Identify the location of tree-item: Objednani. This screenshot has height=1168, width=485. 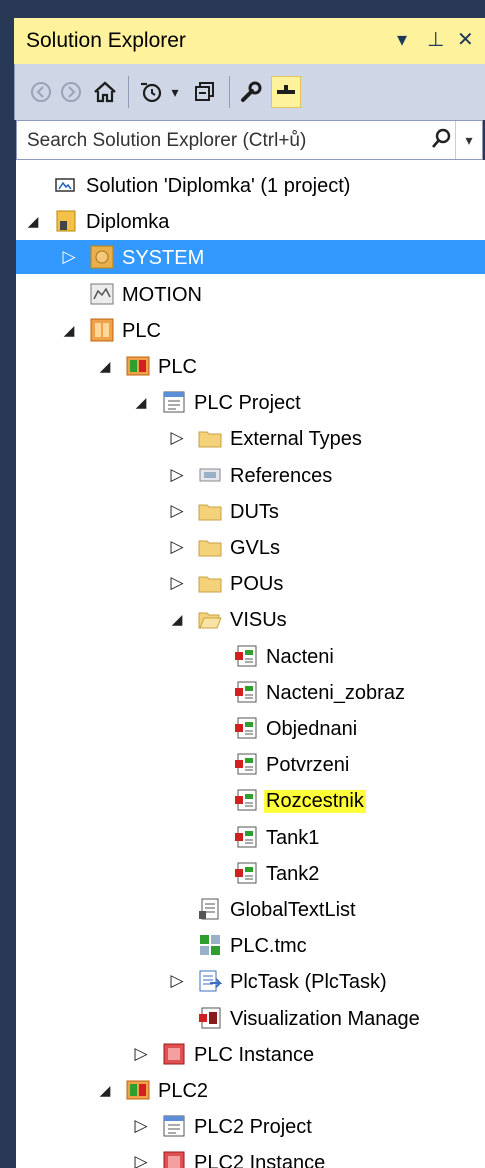
(250, 728).